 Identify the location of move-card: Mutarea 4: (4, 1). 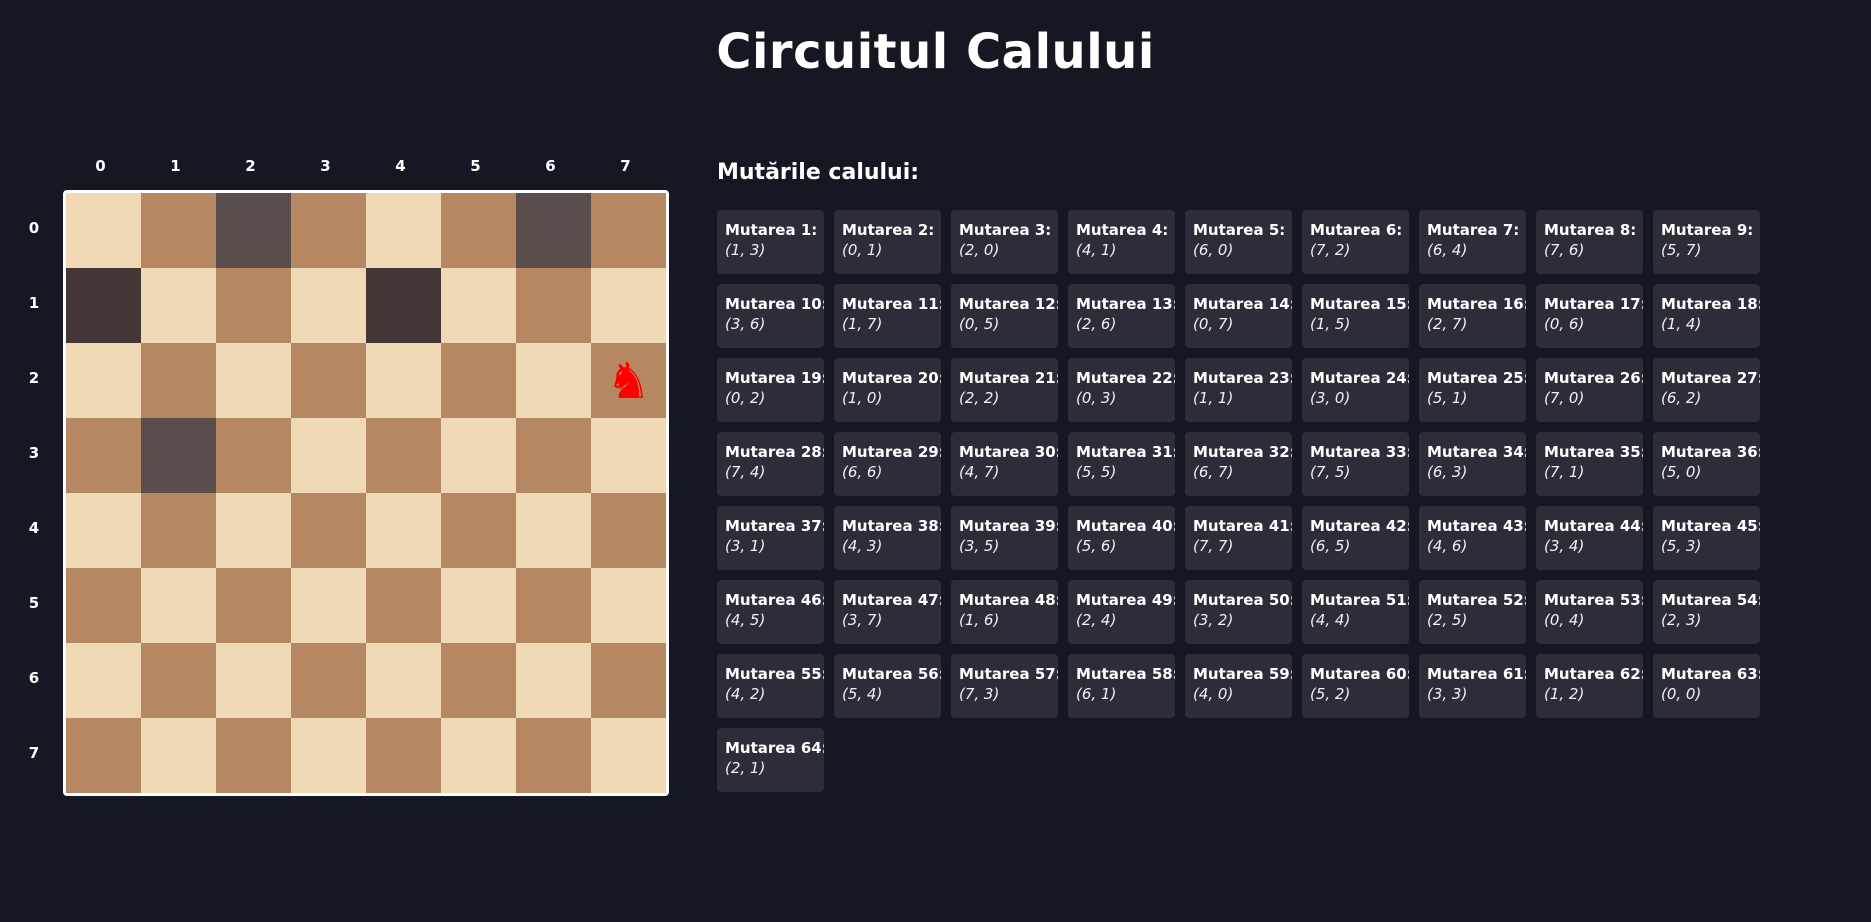
(1121, 242).